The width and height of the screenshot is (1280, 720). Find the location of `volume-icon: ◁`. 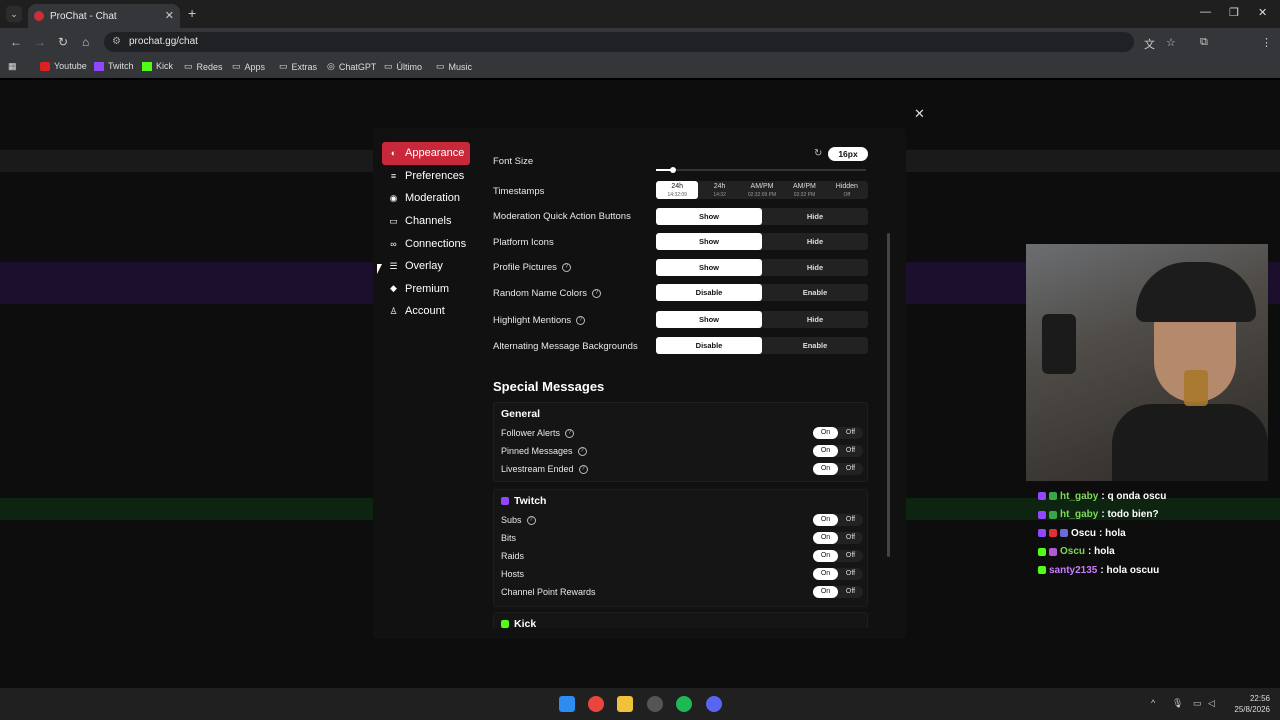

volume-icon: ◁ is located at coordinates (1211, 703).